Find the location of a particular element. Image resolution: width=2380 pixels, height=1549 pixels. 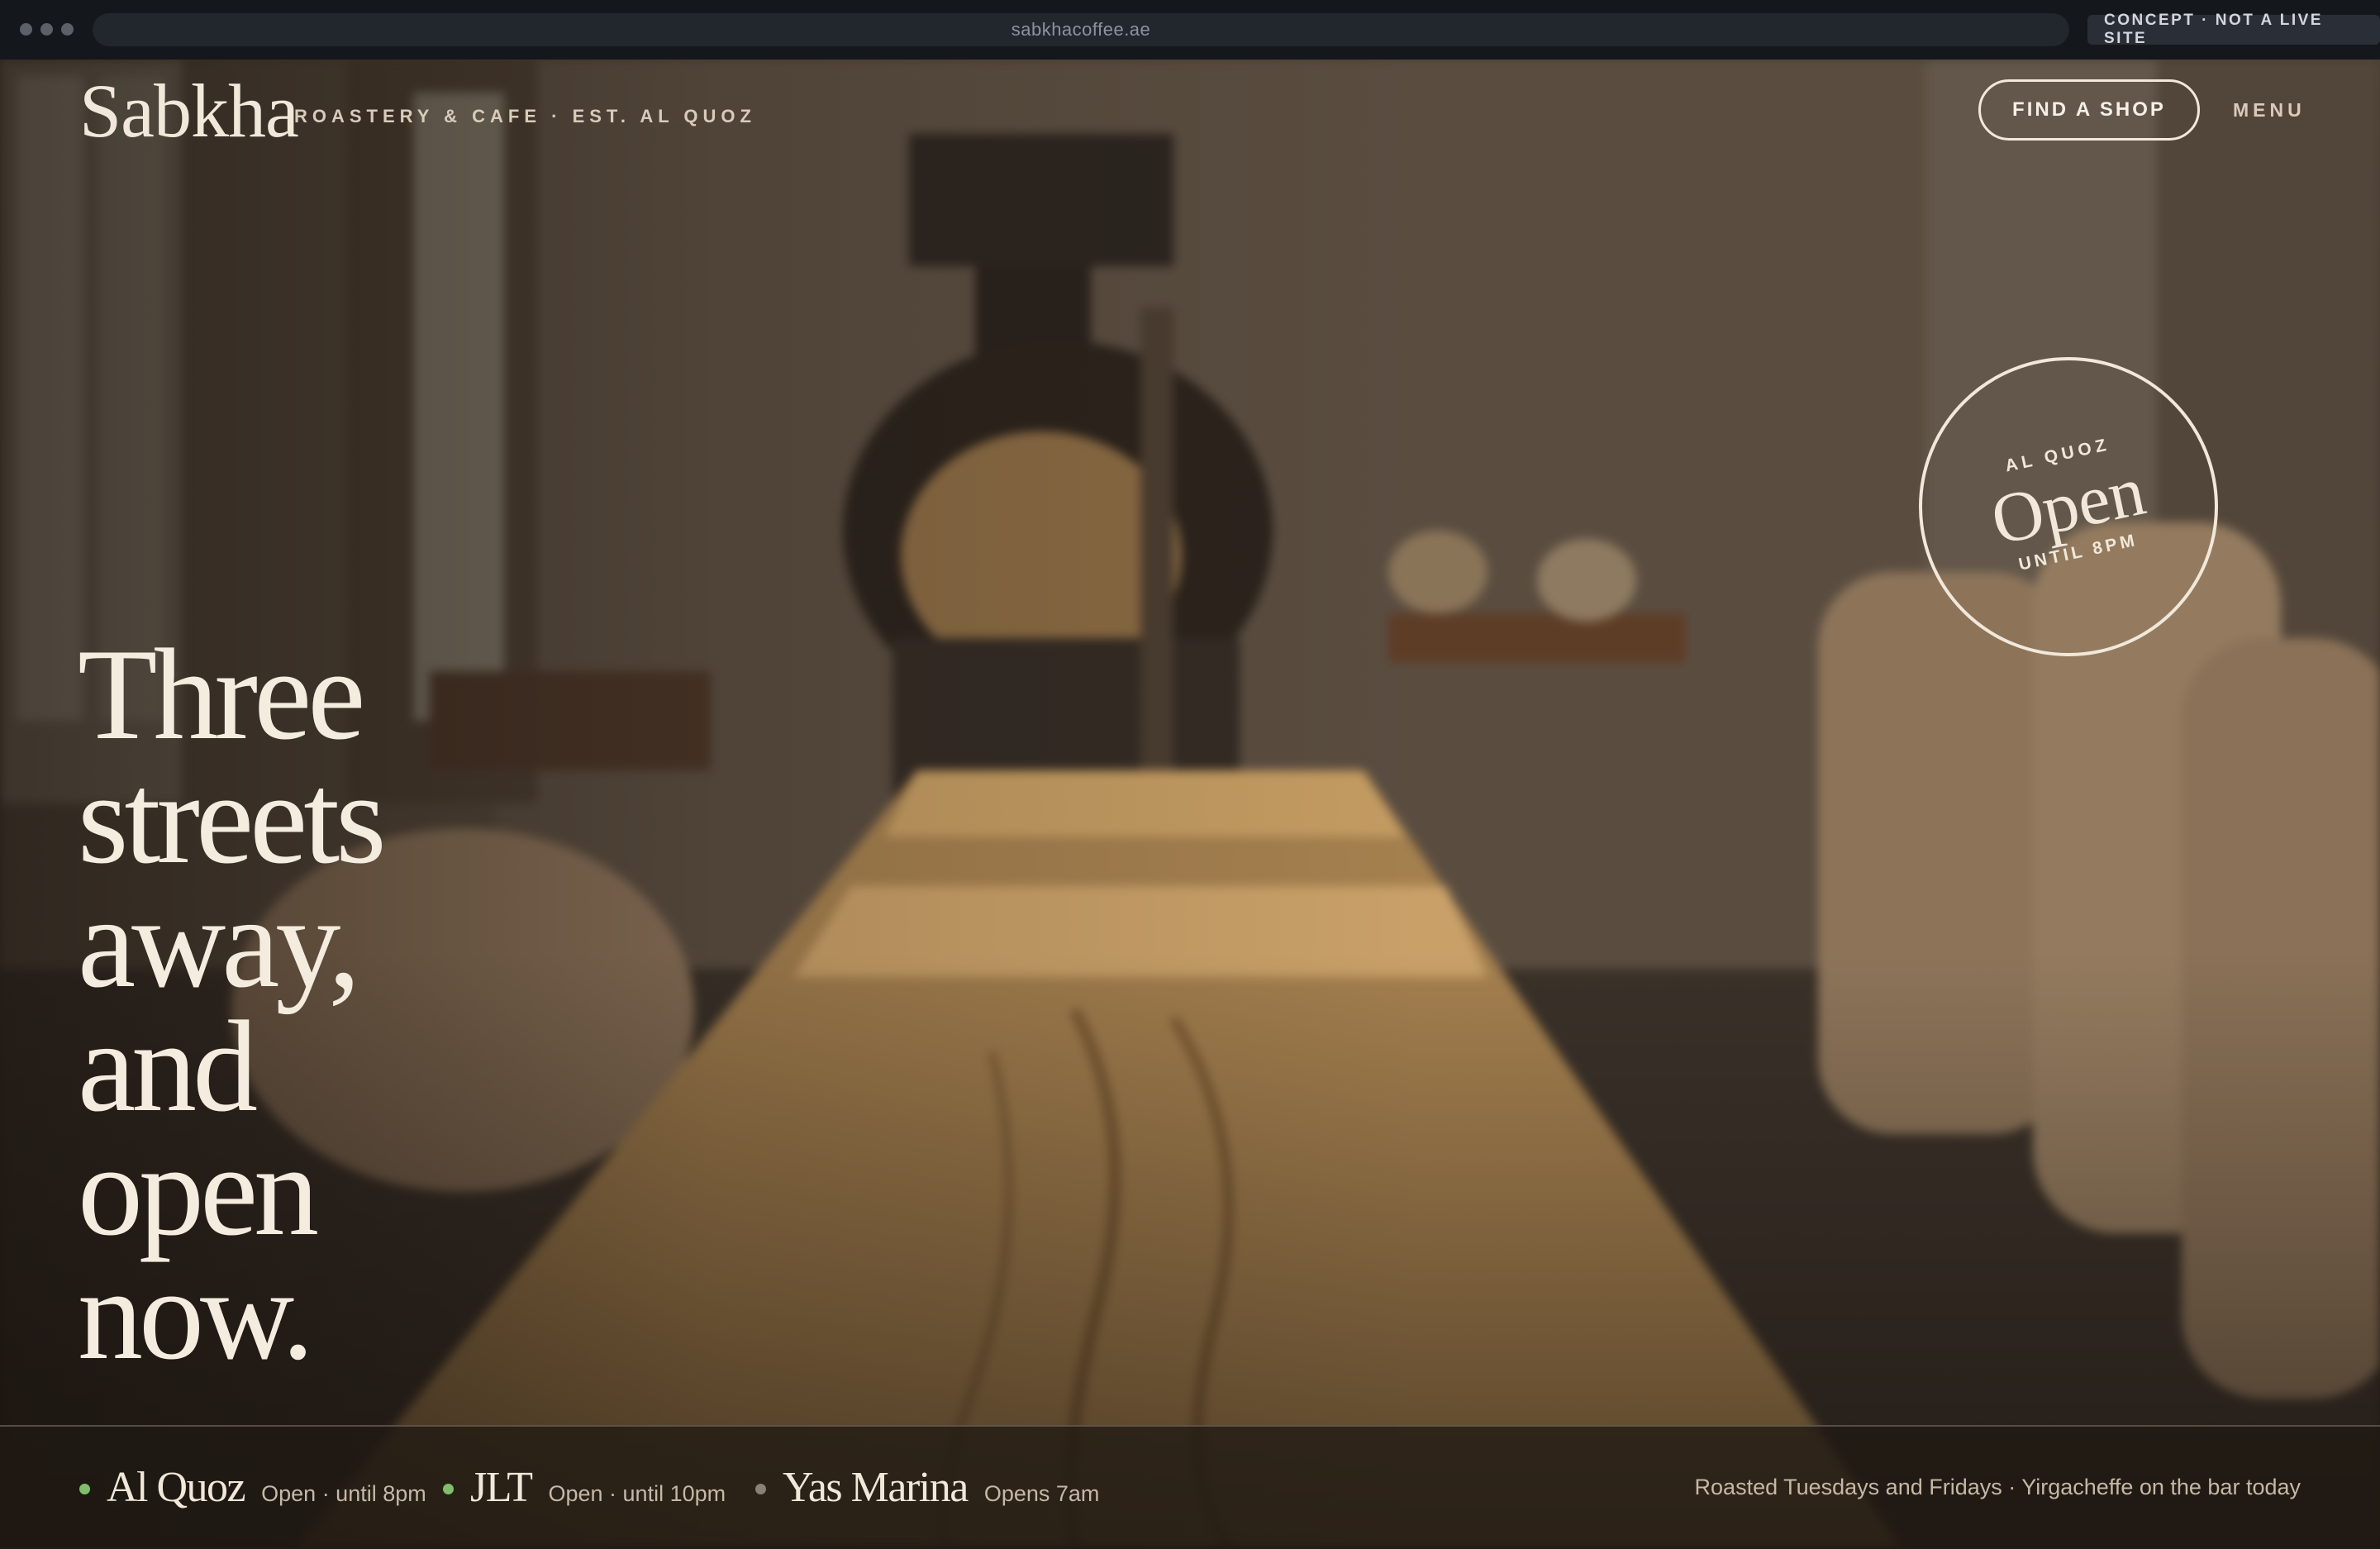

location-name: JLT is located at coordinates (501, 1487).